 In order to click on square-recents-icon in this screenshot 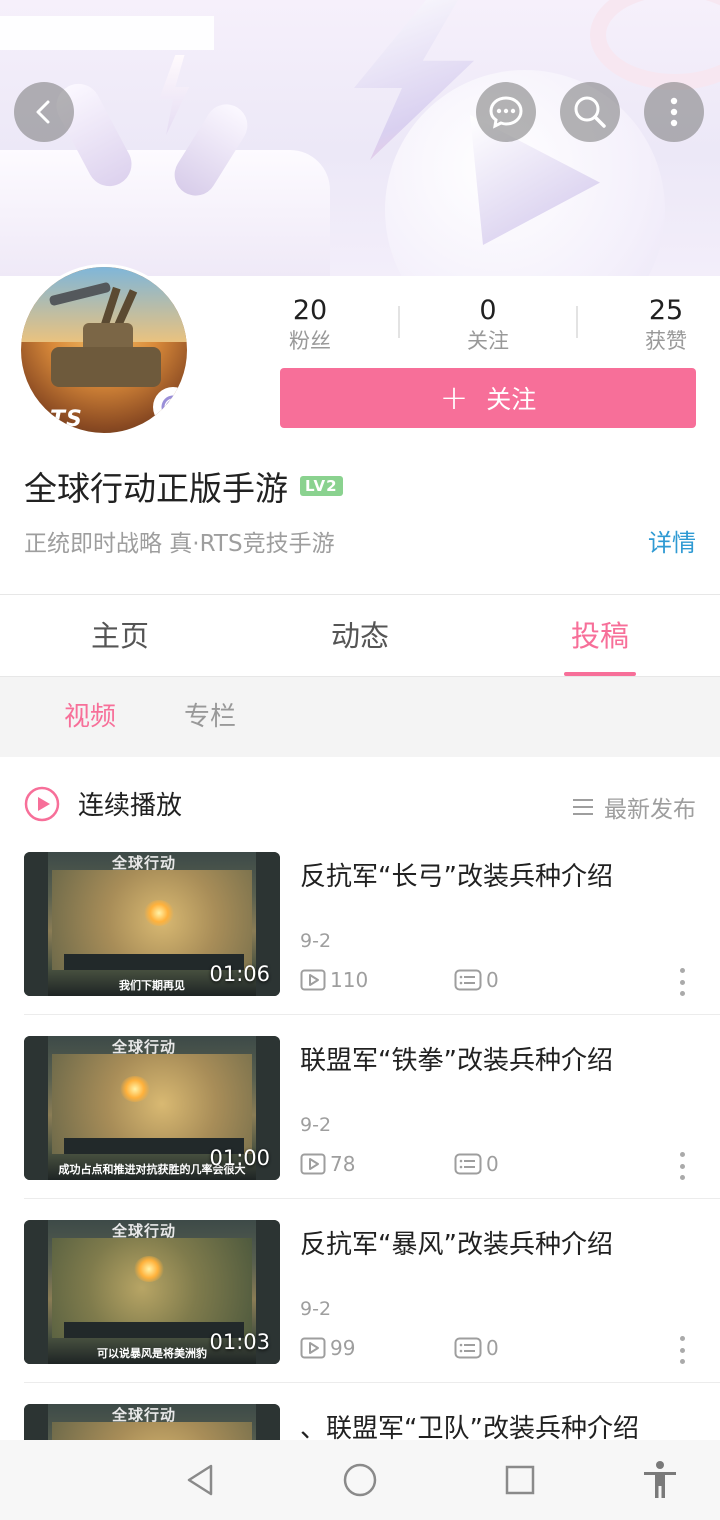, I will do `click(520, 1480)`.